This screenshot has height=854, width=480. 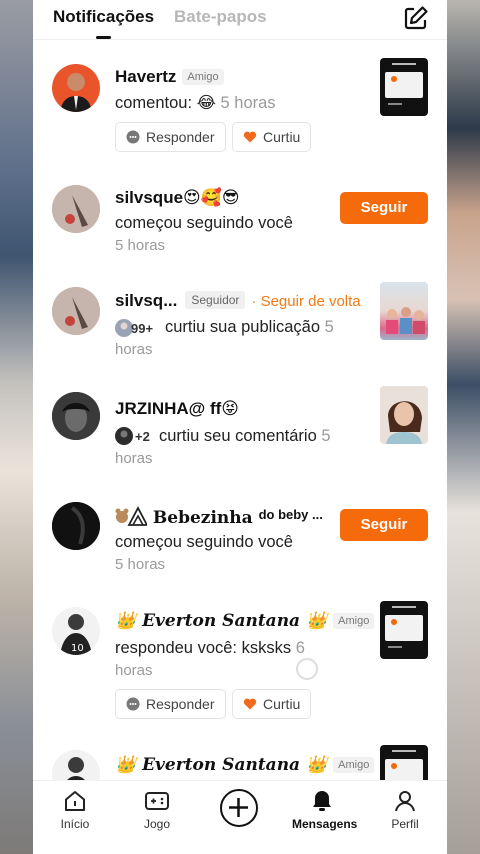 I want to click on bear-and-logo-icon, so click(x=132, y=516).